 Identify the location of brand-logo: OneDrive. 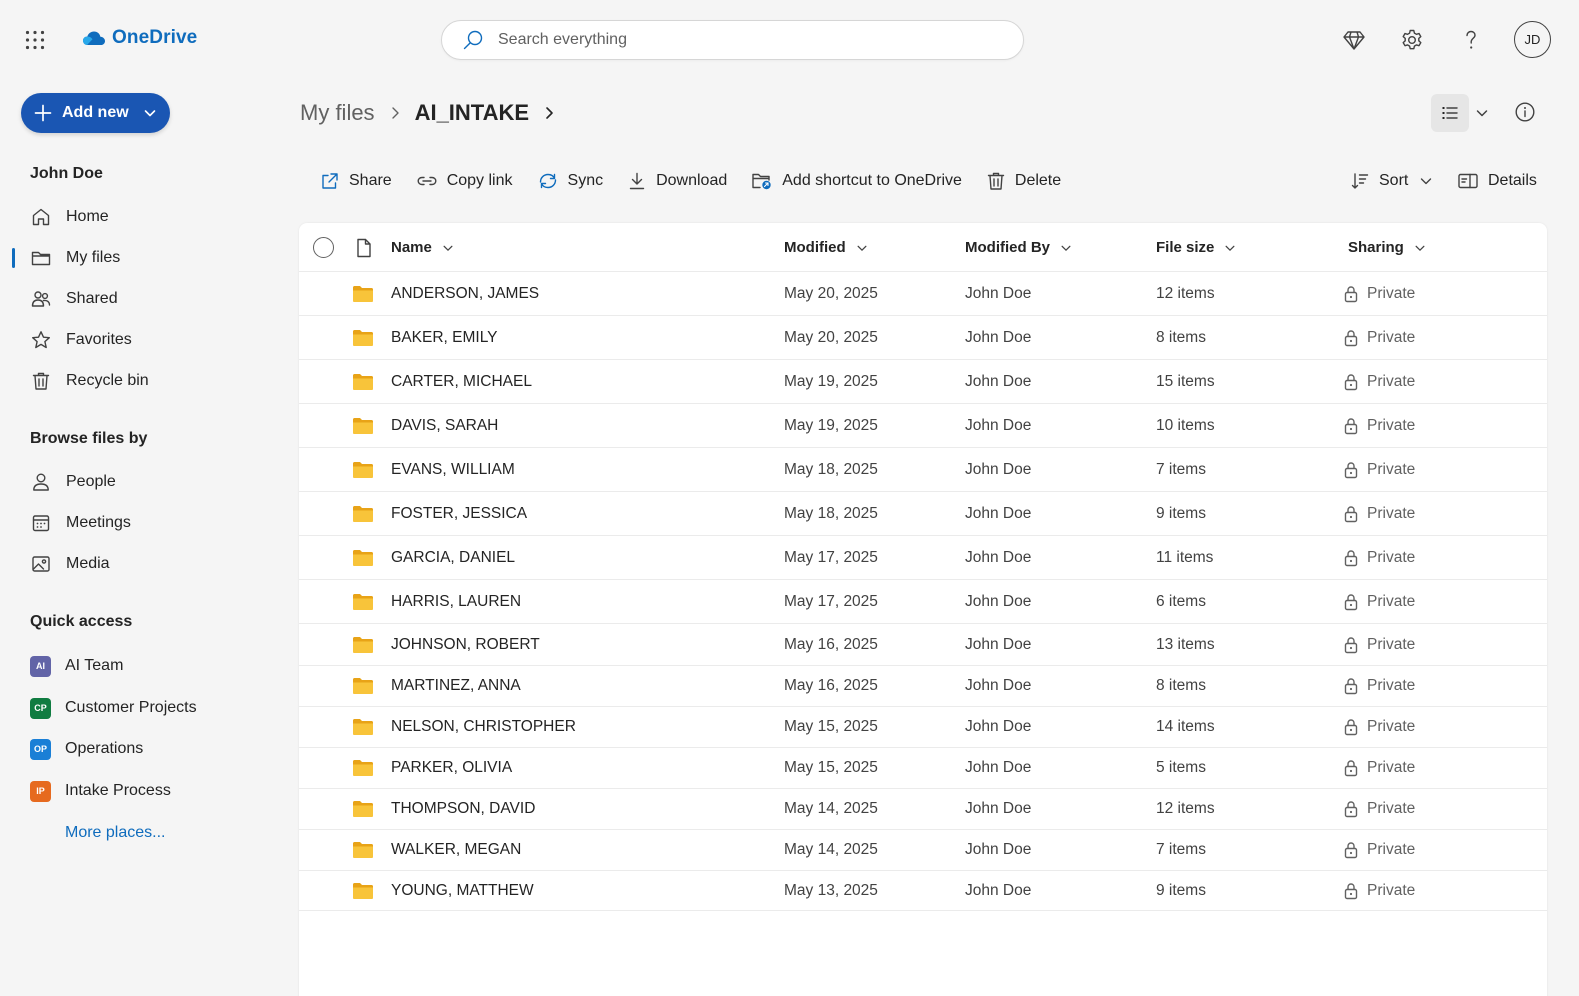
(139, 38).